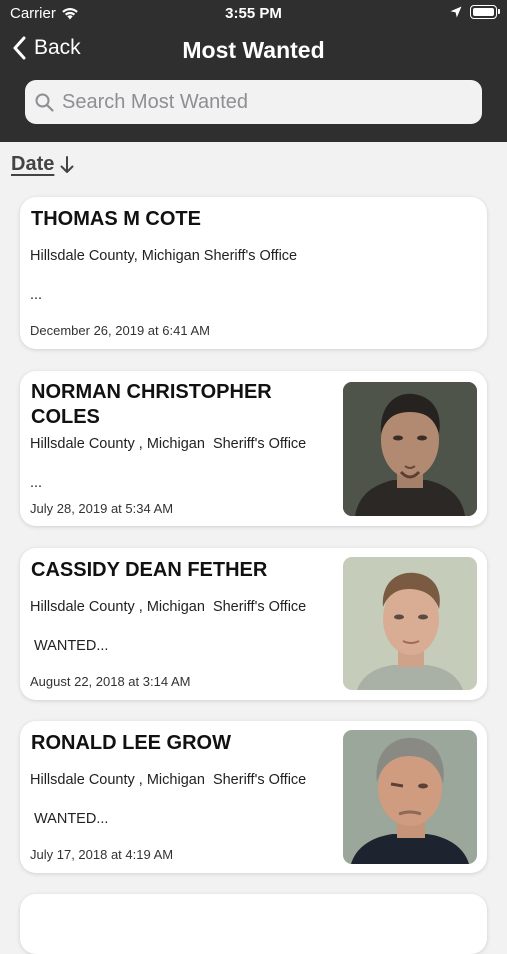 This screenshot has height=954, width=507. I want to click on wanted-card-partial, so click(253, 924).